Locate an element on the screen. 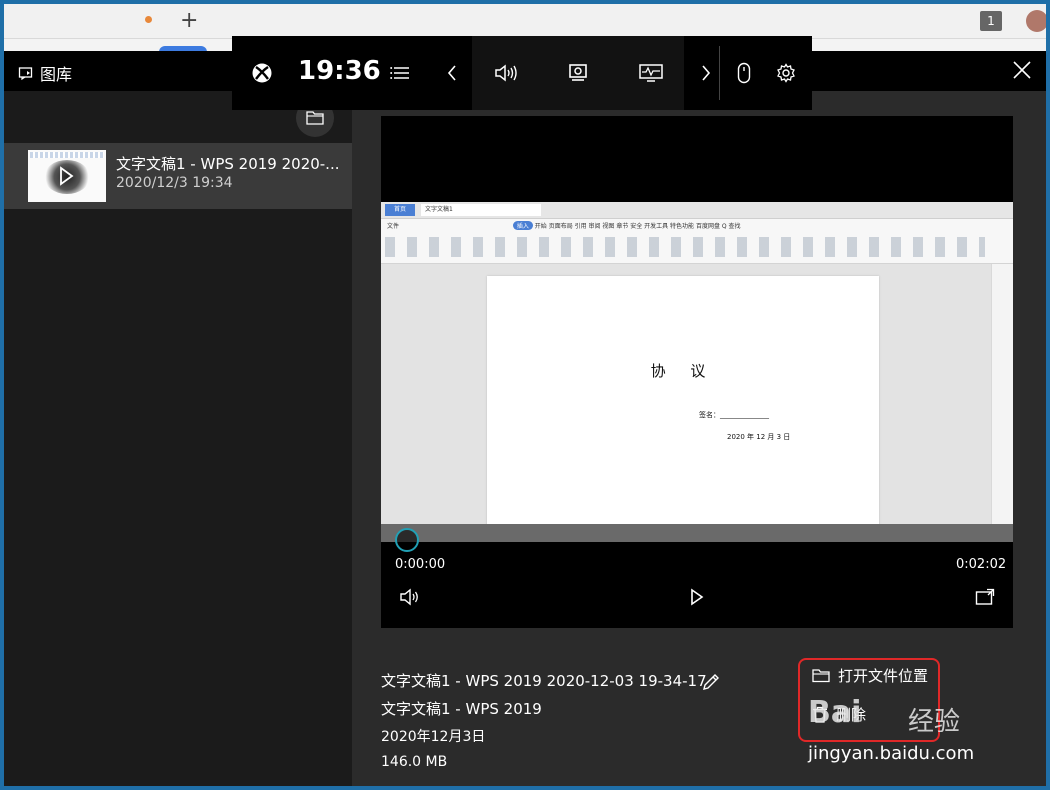 Image resolution: width=1050 pixels, height=790 pixels. menu-icon is located at coordinates (399, 73).